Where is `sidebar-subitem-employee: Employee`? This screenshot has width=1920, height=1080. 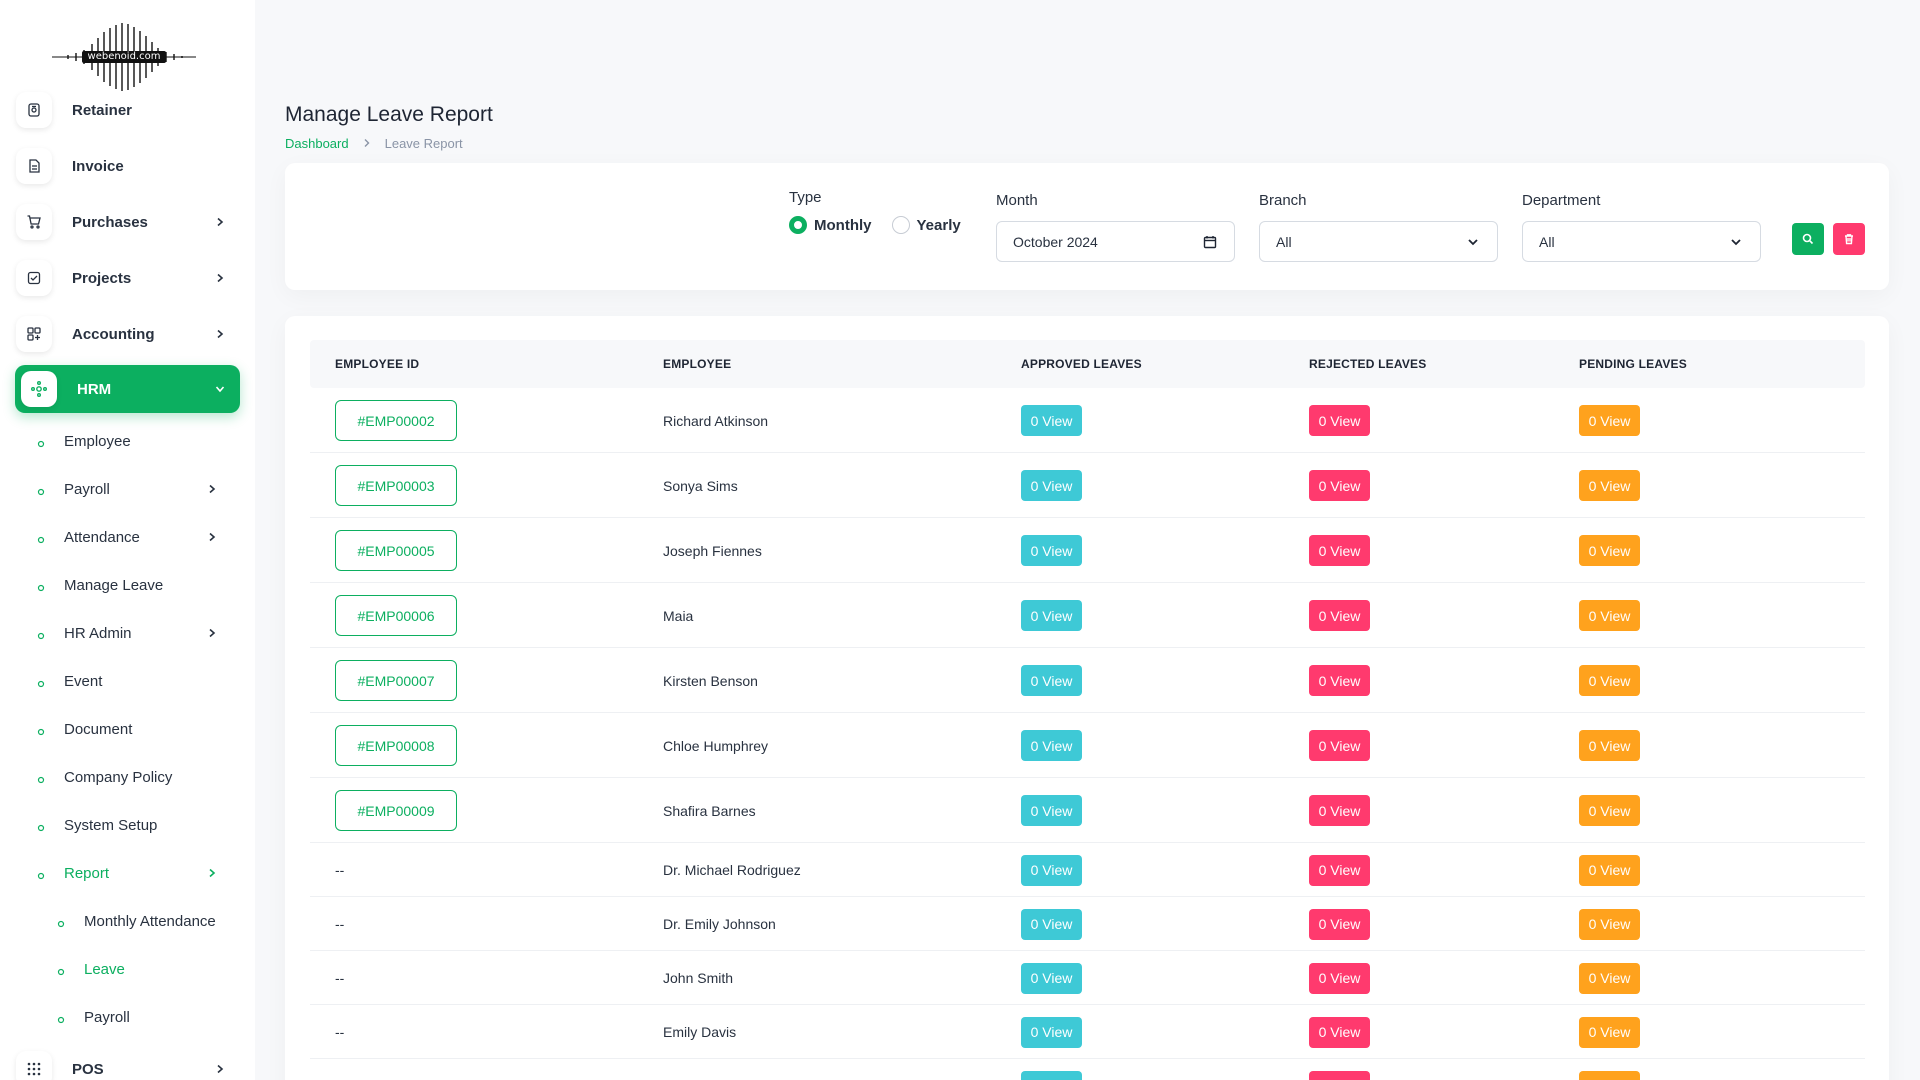 sidebar-subitem-employee: Employee is located at coordinates (136, 441).